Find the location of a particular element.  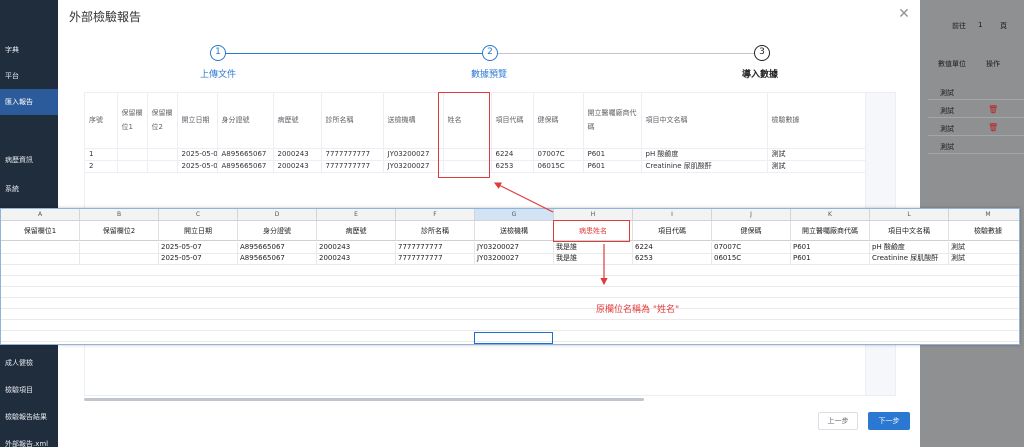

preview-col-header: 序號 is located at coordinates (101, 121).